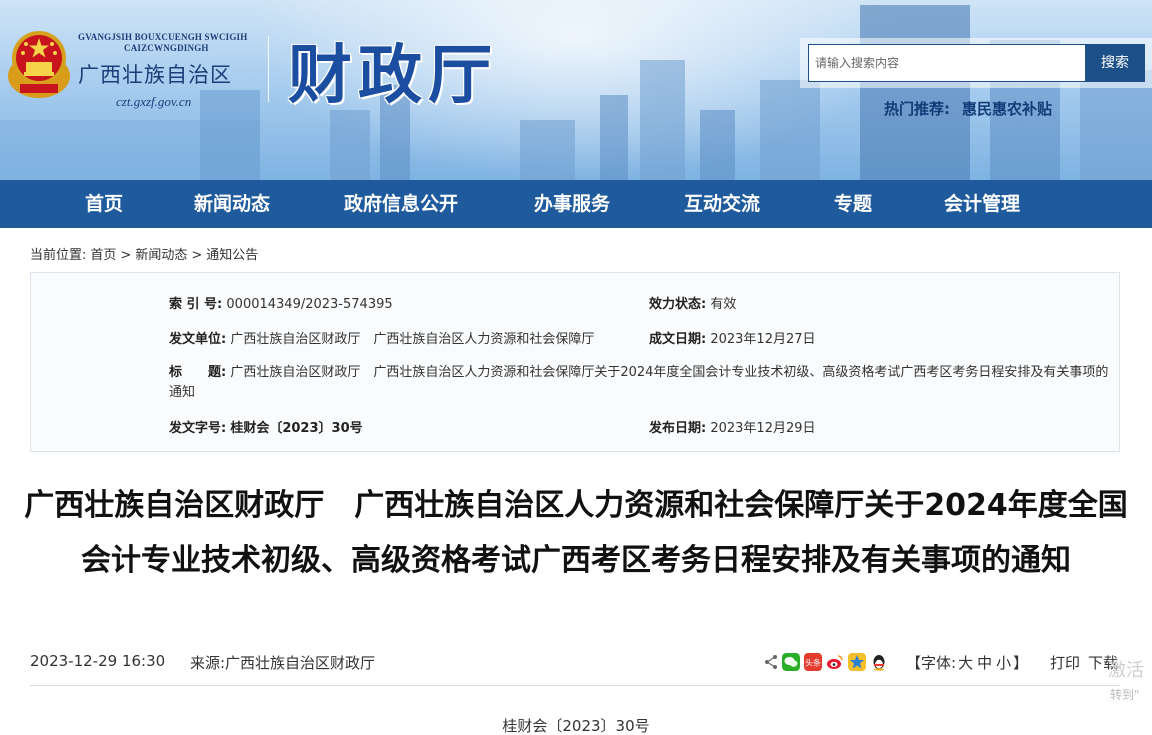 This screenshot has height=735, width=1152. Describe the element at coordinates (791, 662) in the screenshot. I see `wechat-icon` at that location.